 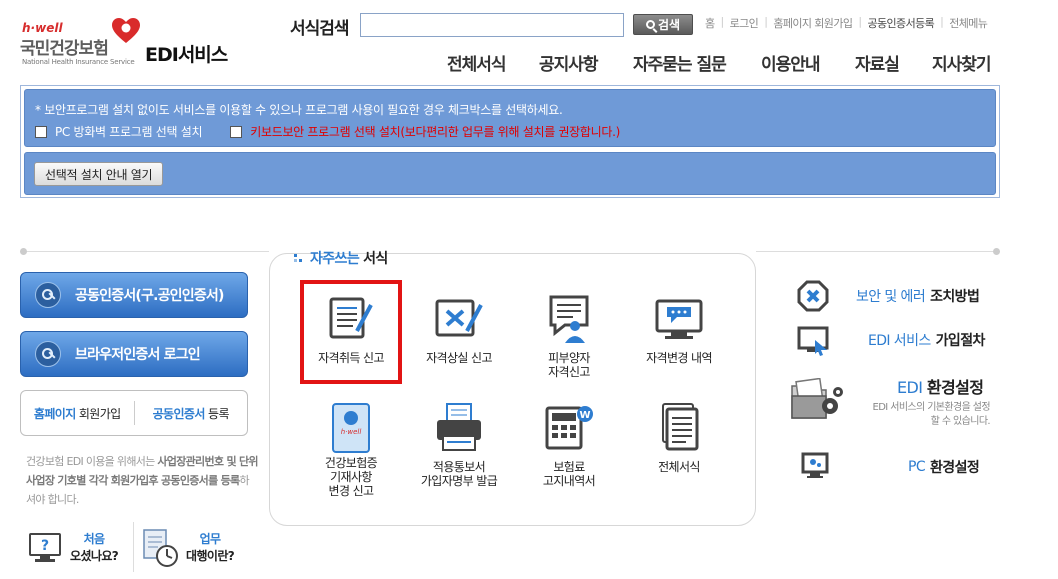 What do you see at coordinates (492, 25) in the screenshot?
I see `search-input` at bounding box center [492, 25].